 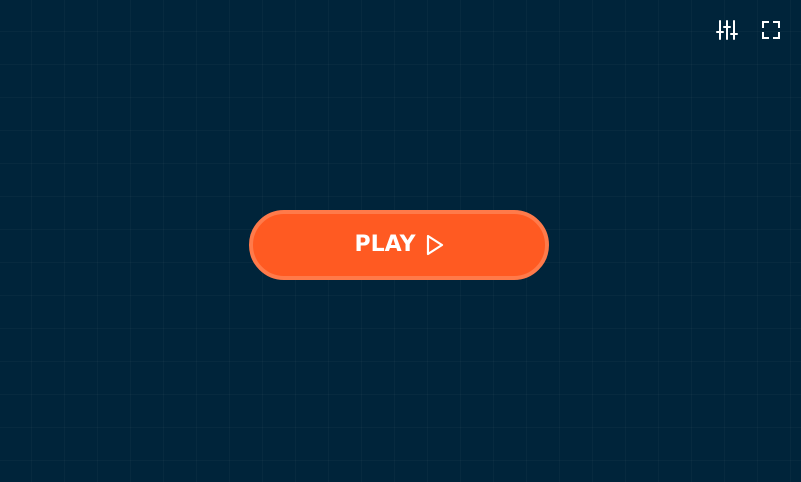 I want to click on play-label: PLAY, so click(x=385, y=244).